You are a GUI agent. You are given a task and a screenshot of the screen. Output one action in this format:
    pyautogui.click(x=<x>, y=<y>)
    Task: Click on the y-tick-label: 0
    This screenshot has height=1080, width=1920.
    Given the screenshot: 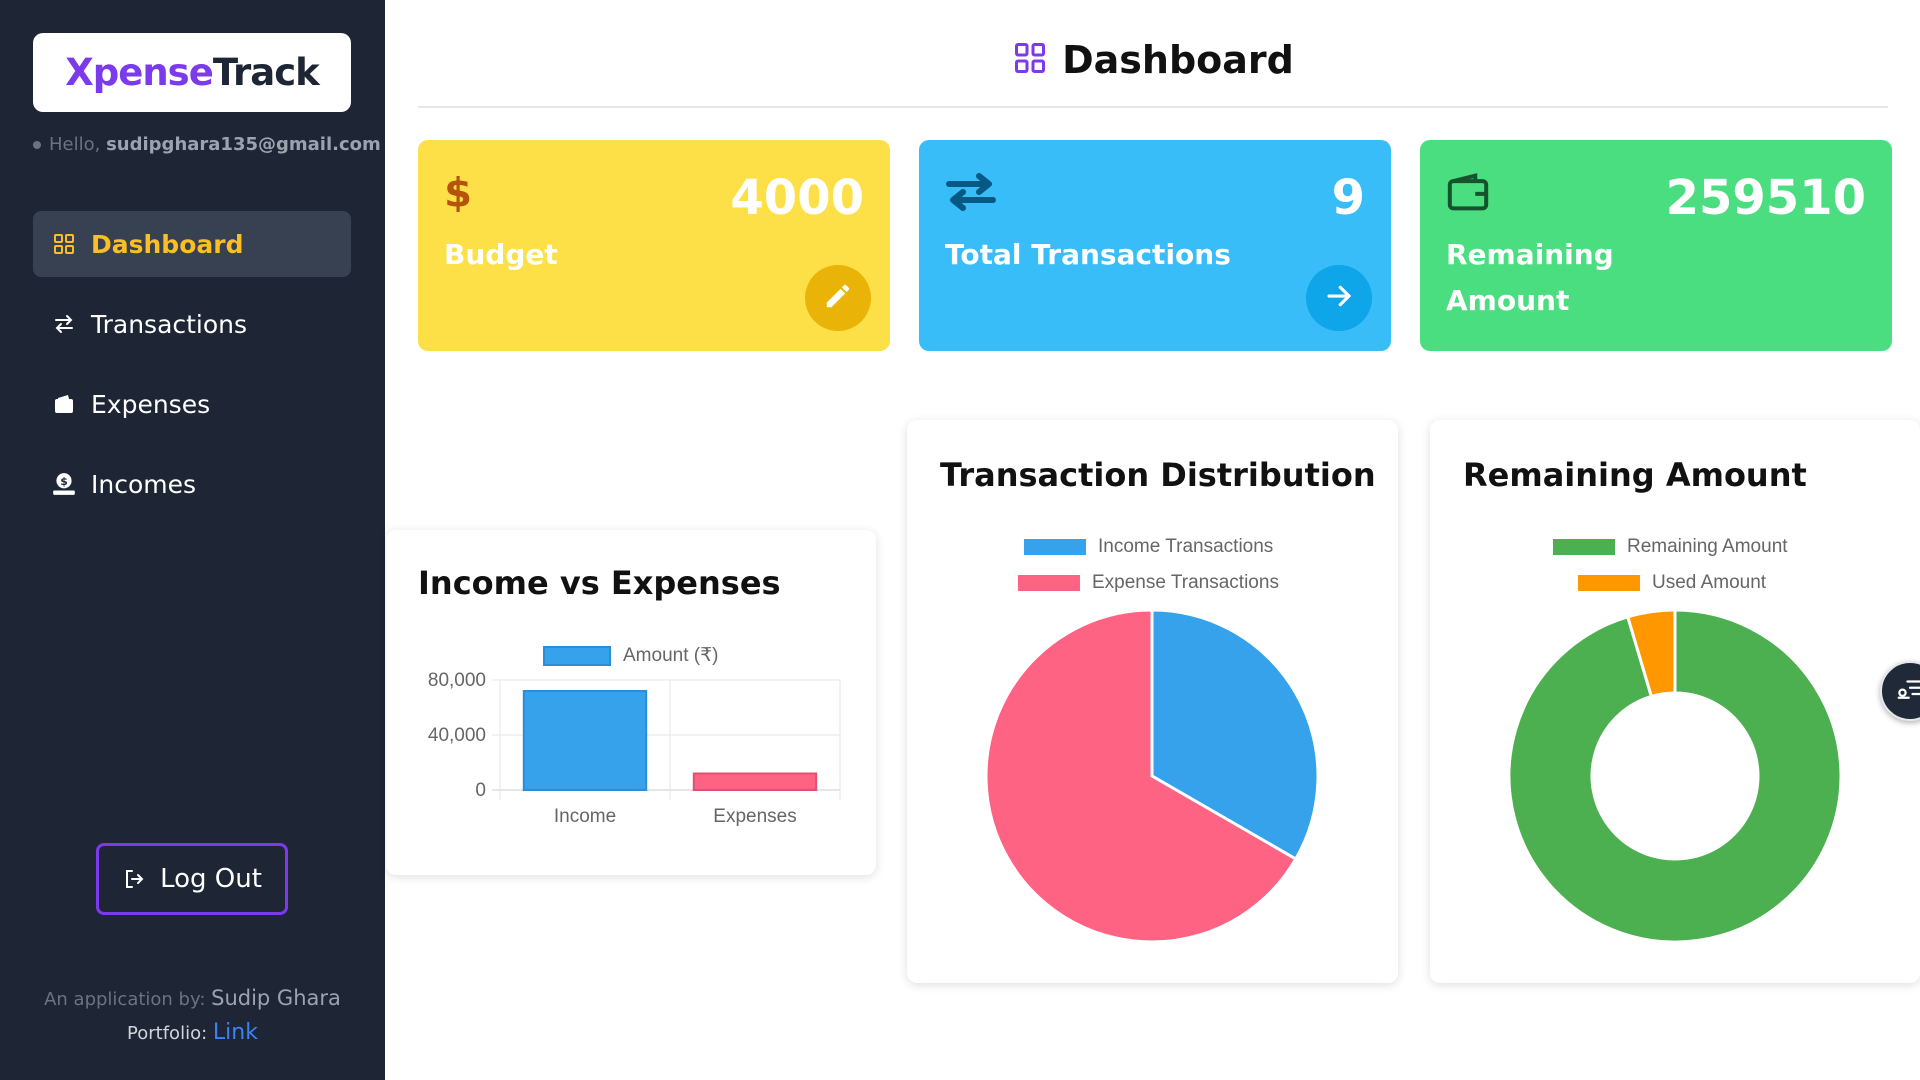 What is the action you would take?
    pyautogui.click(x=480, y=790)
    